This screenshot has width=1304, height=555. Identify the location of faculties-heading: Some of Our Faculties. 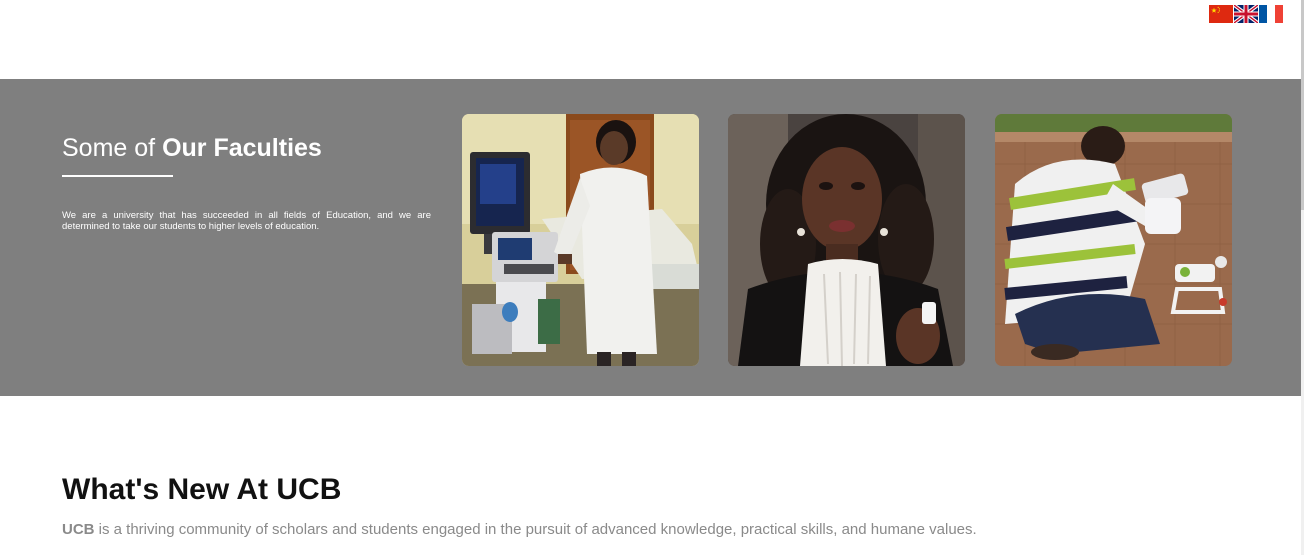
(192, 148).